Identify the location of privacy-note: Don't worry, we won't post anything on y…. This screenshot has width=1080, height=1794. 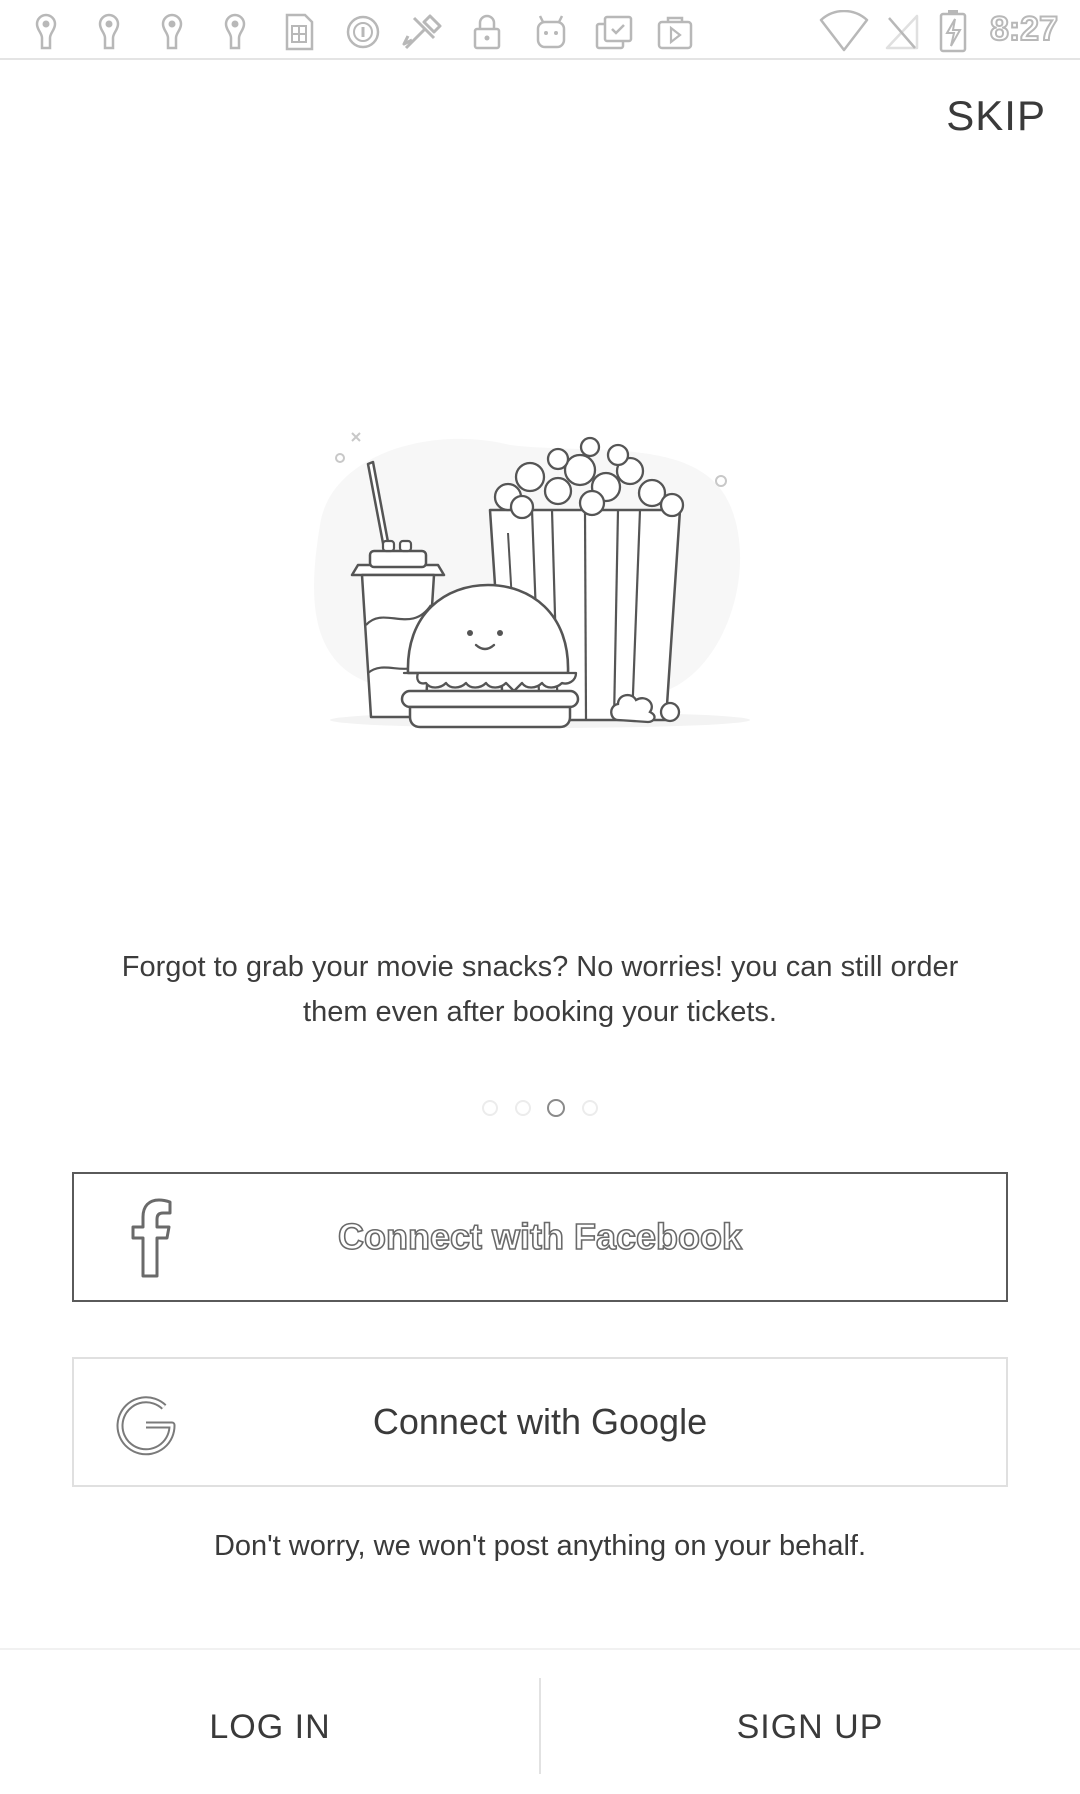
(540, 1546).